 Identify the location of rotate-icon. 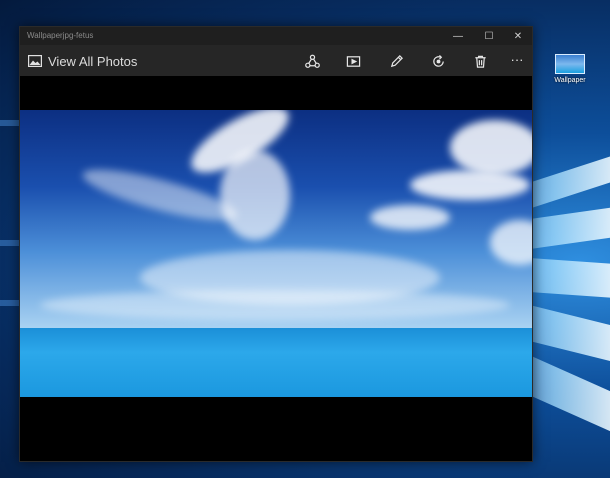
(438, 60).